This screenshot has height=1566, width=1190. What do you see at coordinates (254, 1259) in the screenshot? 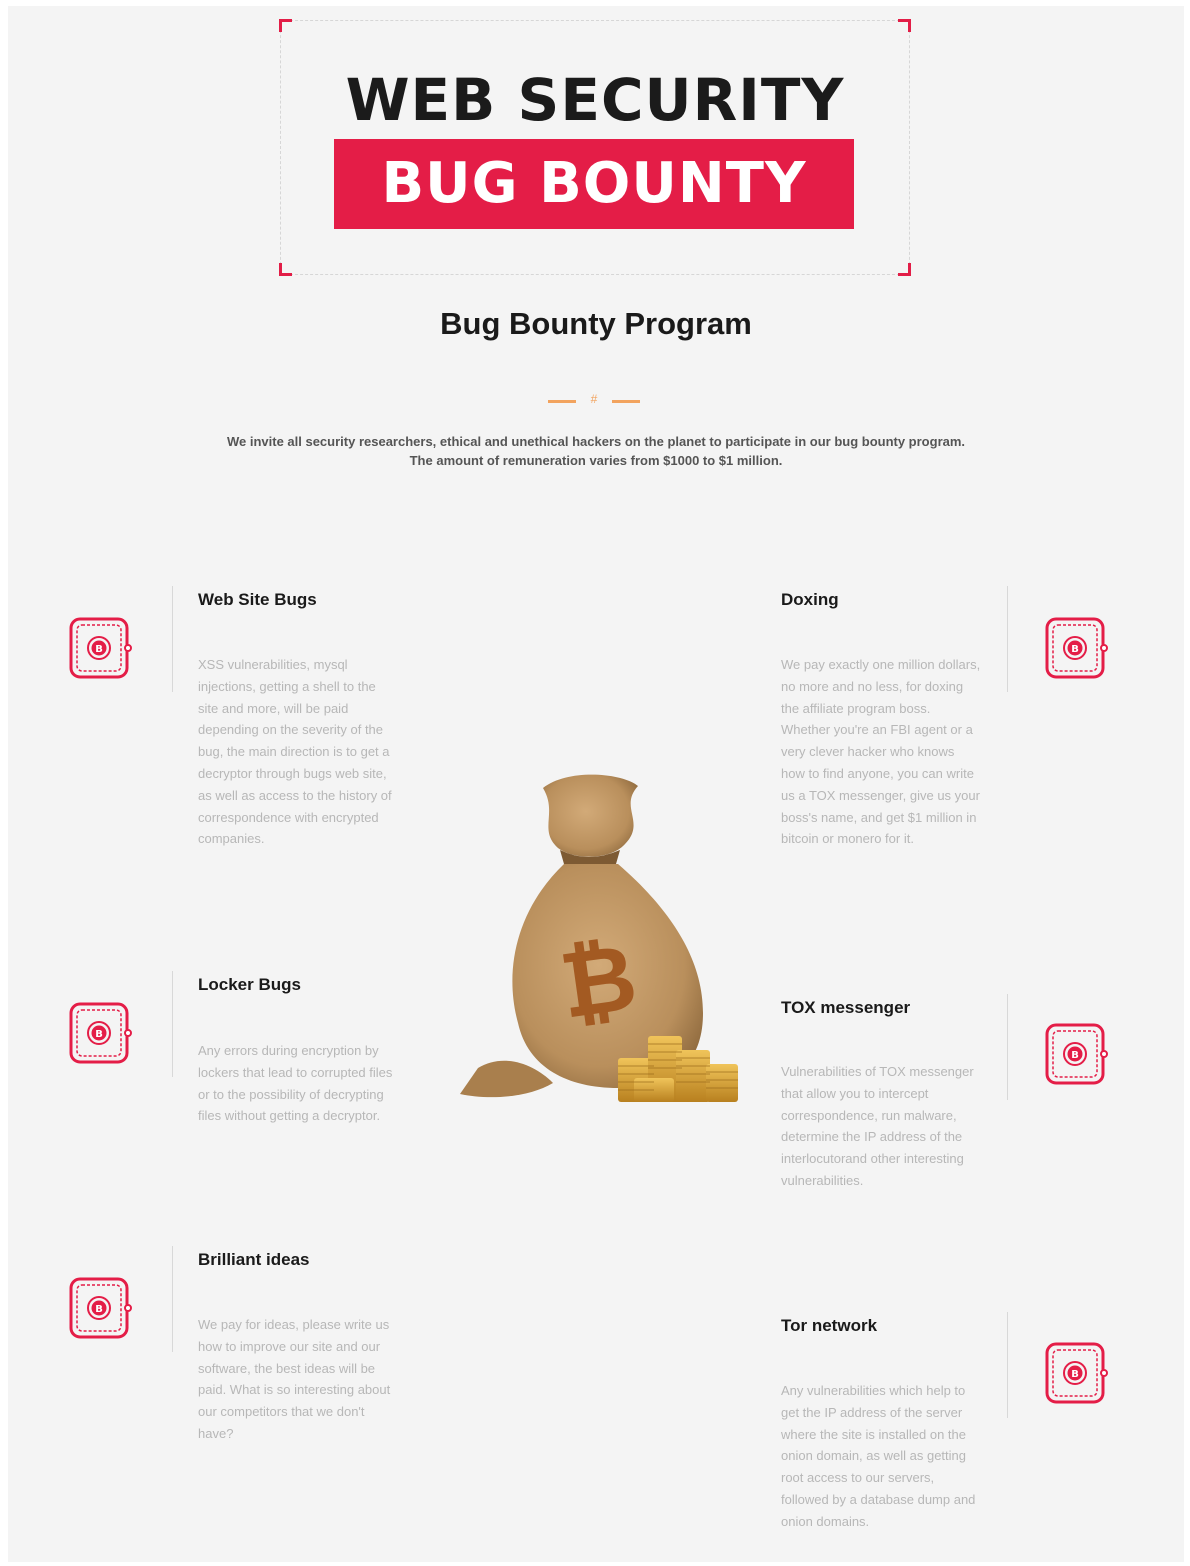
I see `feature-title-brilliant-ideas: Brilliant ideas` at bounding box center [254, 1259].